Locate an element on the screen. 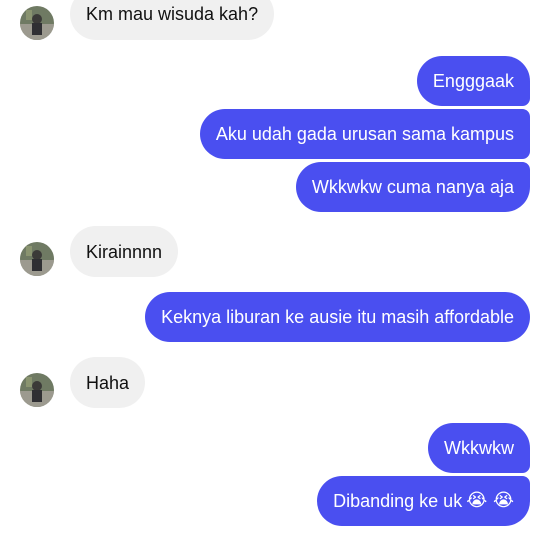 This screenshot has width=540, height=533. message-text: Engggaak is located at coordinates (473, 81).